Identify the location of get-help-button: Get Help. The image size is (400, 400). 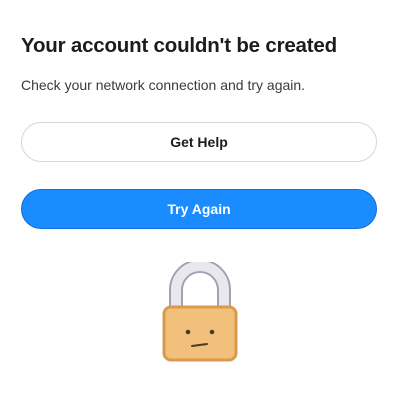
(199, 142).